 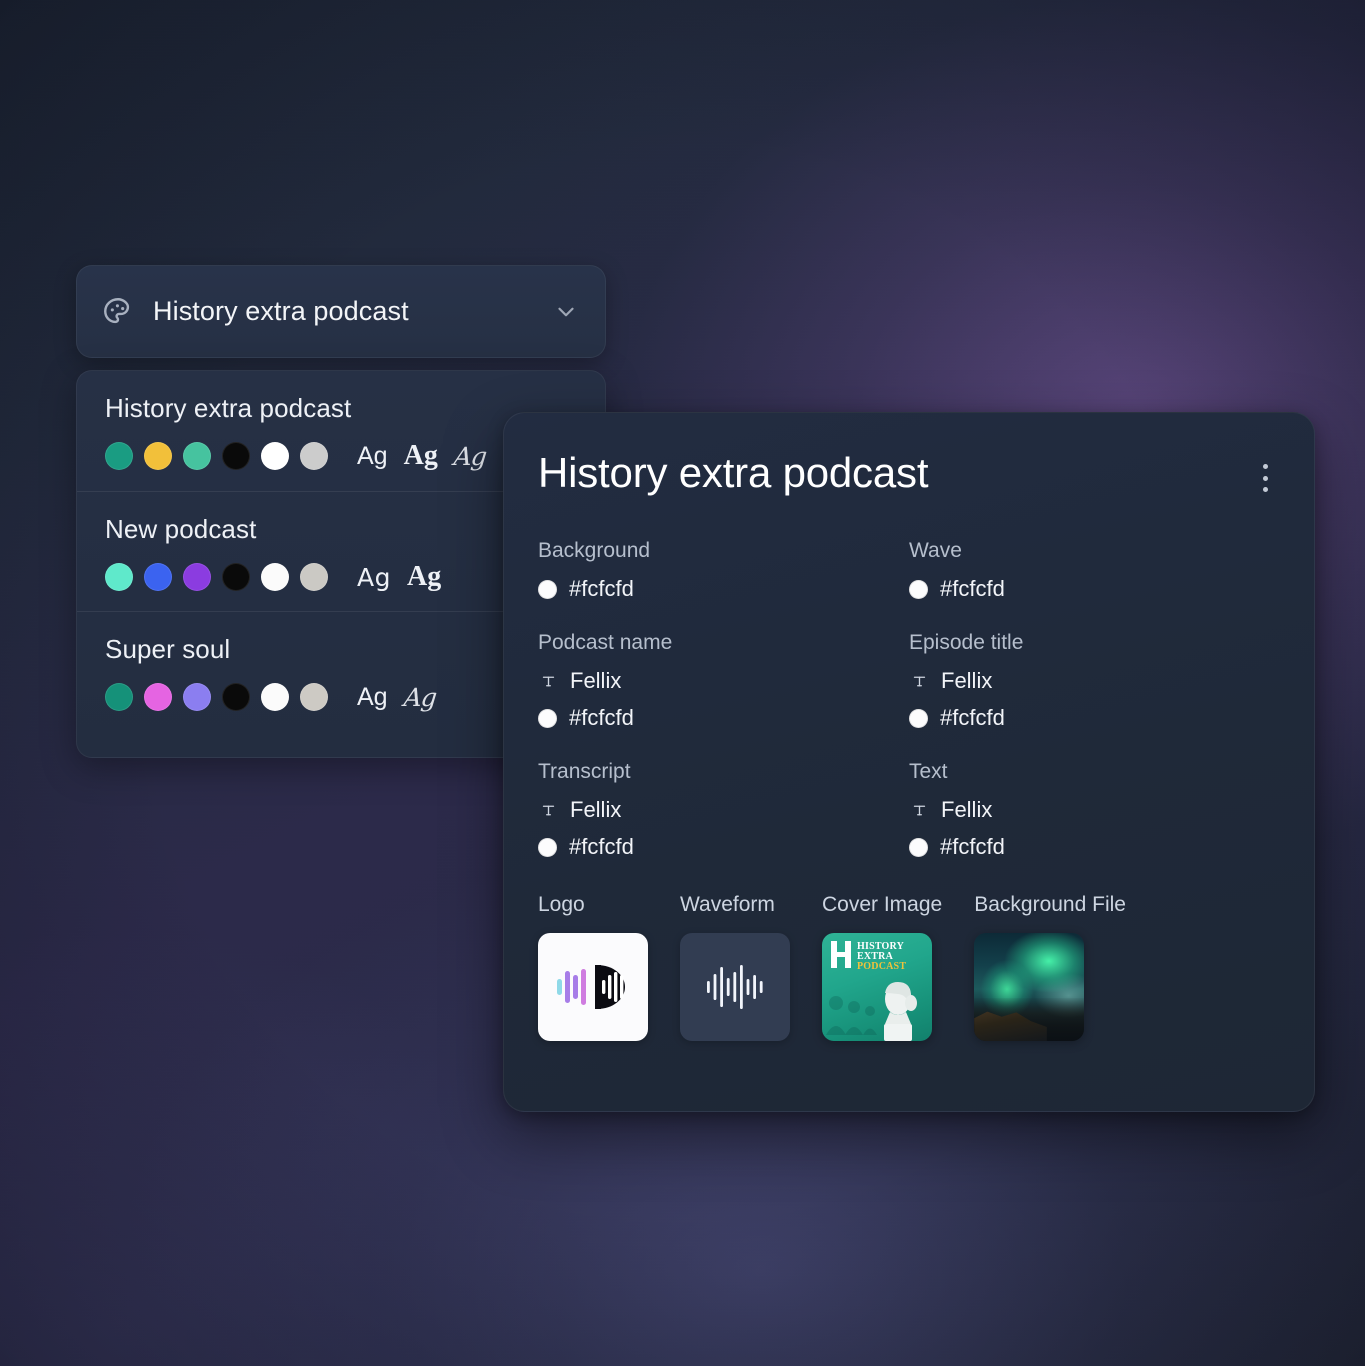 What do you see at coordinates (593, 987) in the screenshot?
I see `logo-thumbnail` at bounding box center [593, 987].